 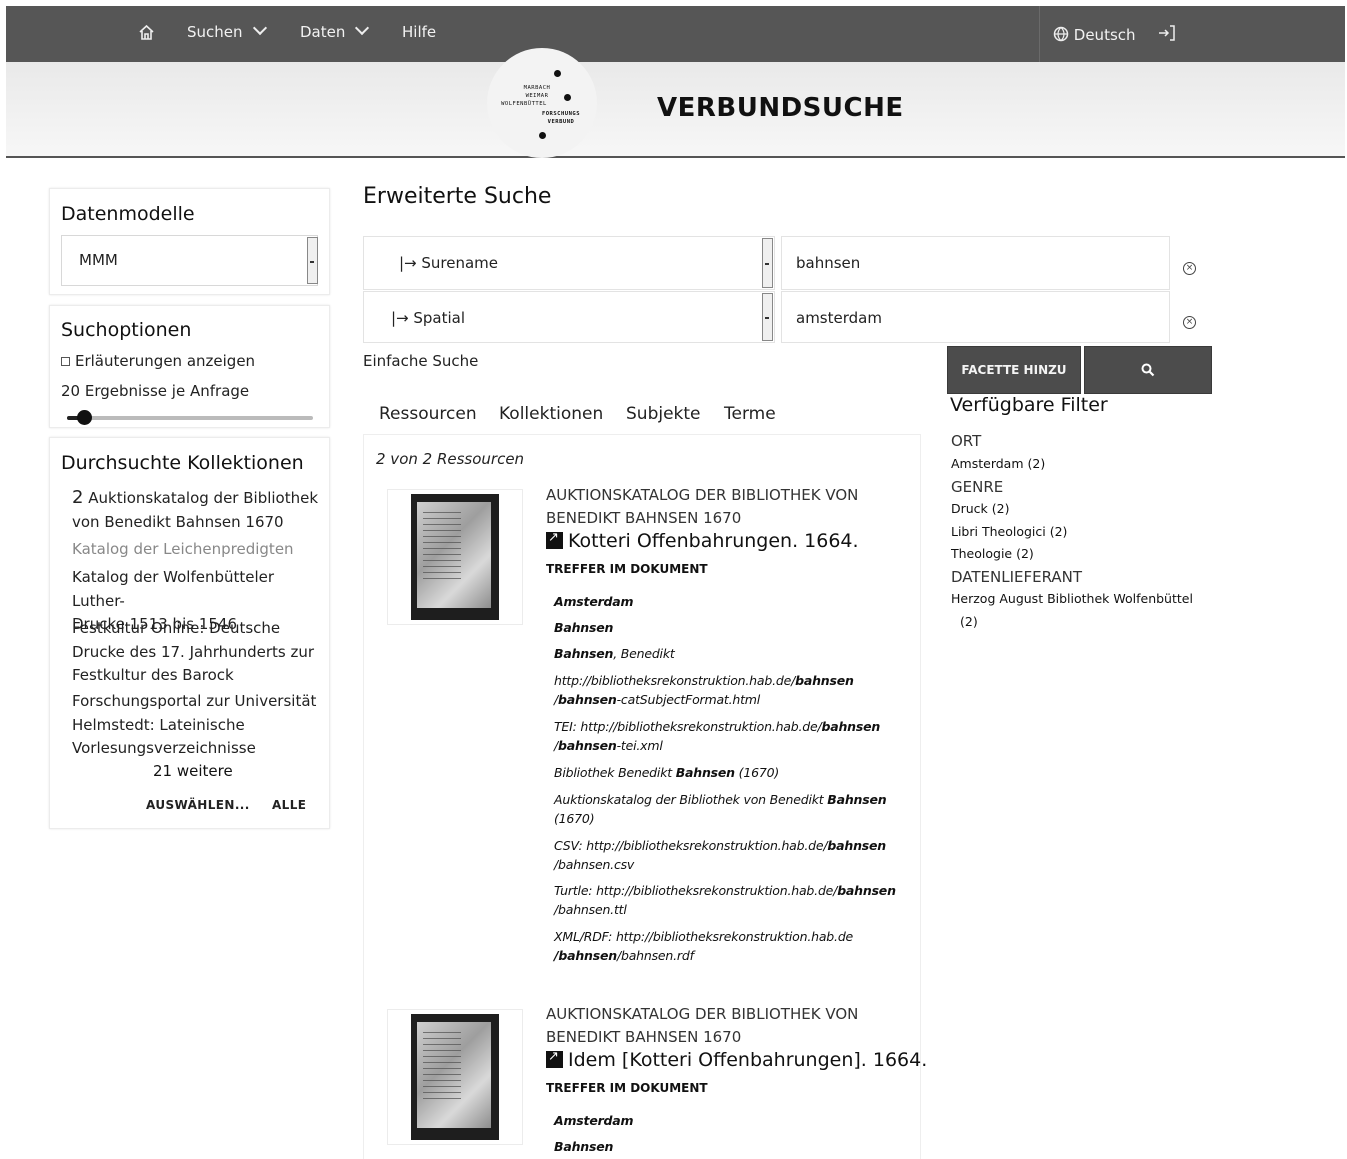 I want to click on filter-item: Amsterdam (2), so click(x=998, y=463).